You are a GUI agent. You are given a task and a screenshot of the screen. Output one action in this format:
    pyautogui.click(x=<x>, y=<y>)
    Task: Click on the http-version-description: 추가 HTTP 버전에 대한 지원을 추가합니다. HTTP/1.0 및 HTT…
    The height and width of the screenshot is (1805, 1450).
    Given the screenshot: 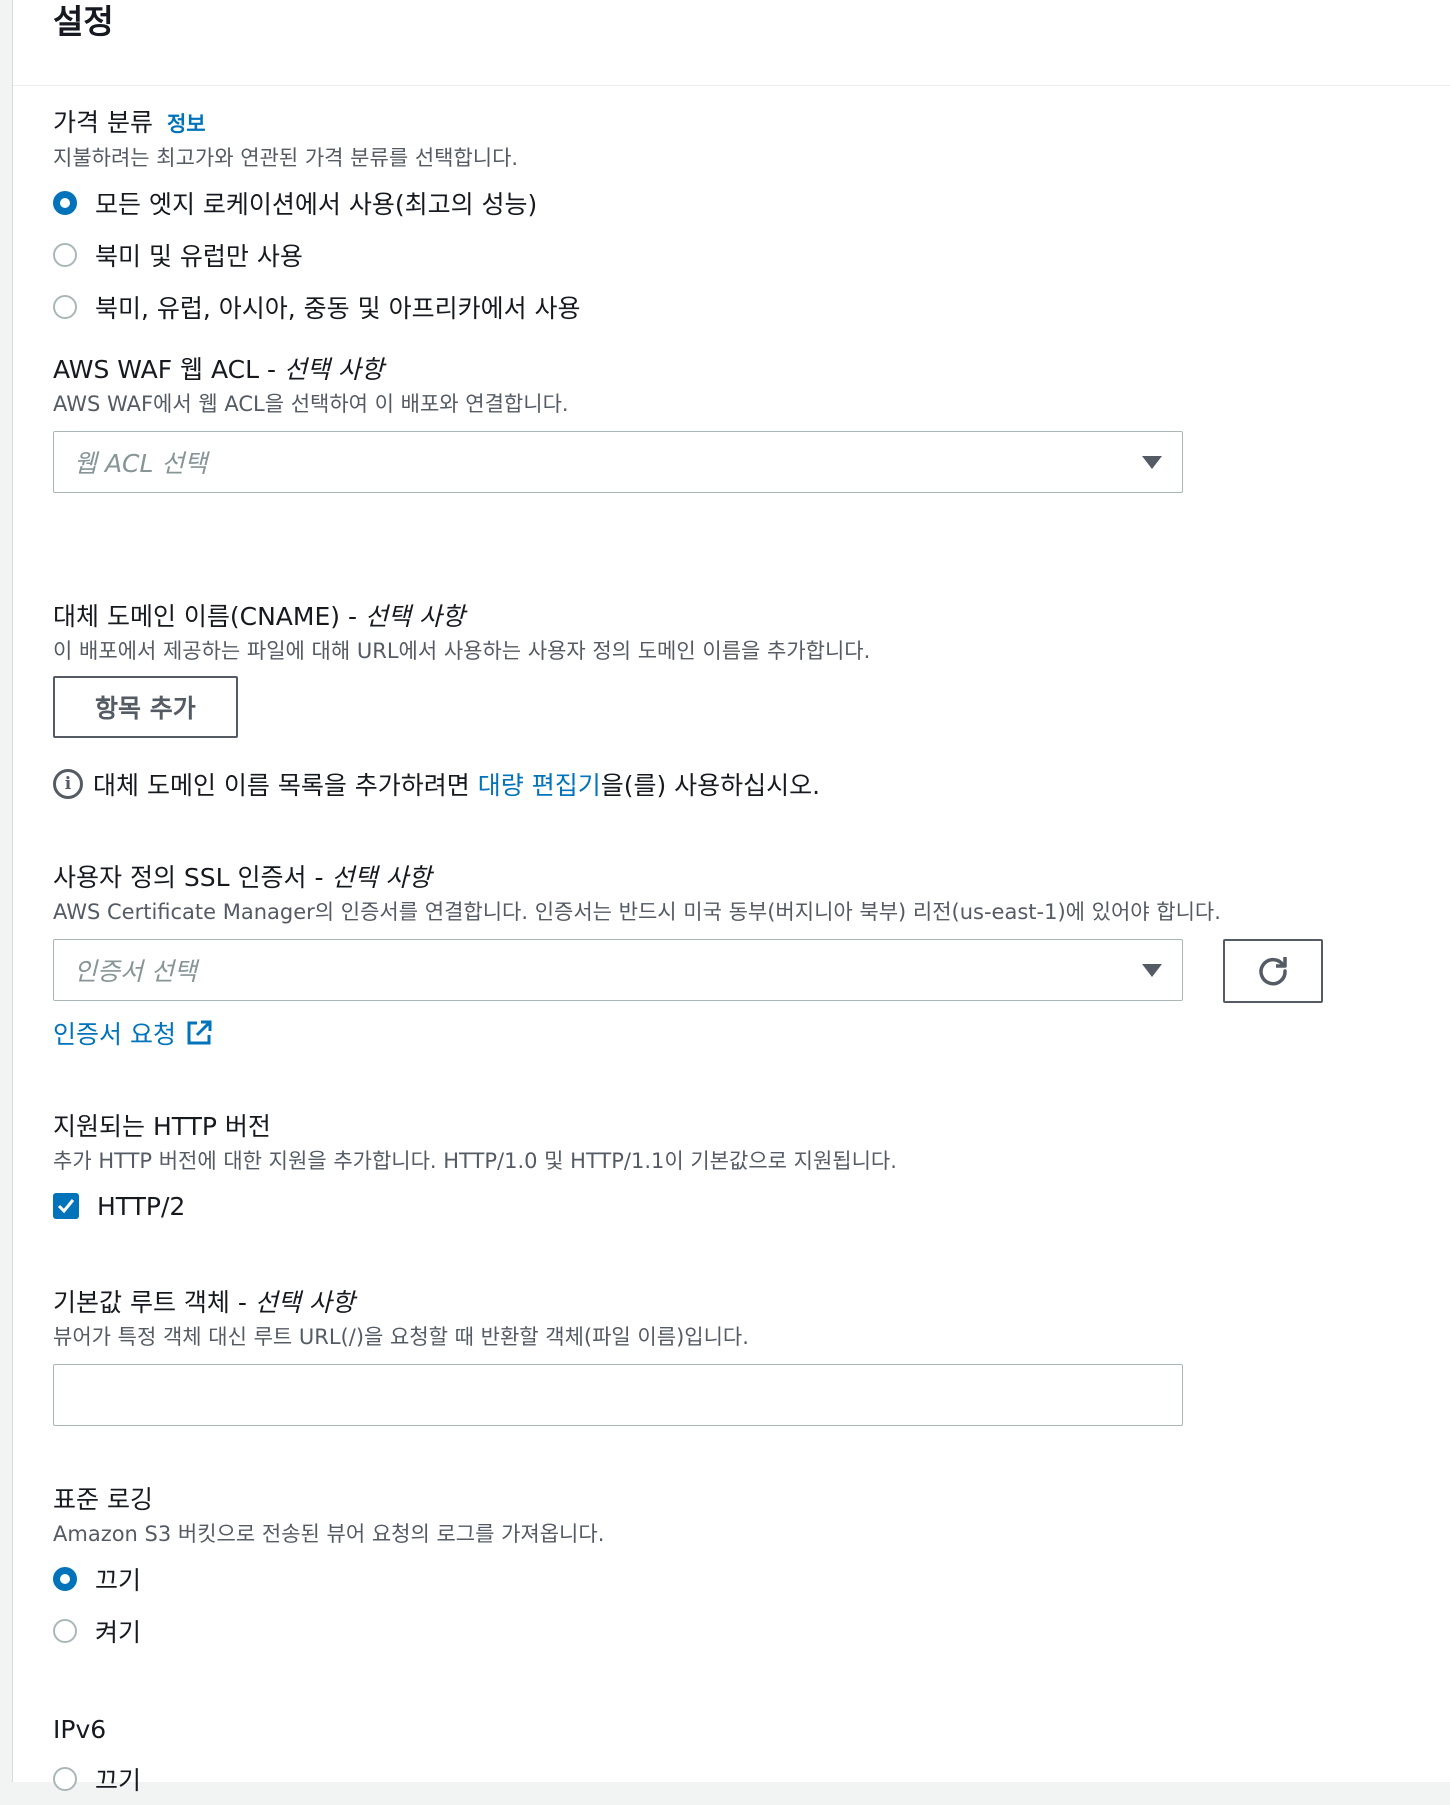 What is the action you would take?
    pyautogui.click(x=475, y=1161)
    